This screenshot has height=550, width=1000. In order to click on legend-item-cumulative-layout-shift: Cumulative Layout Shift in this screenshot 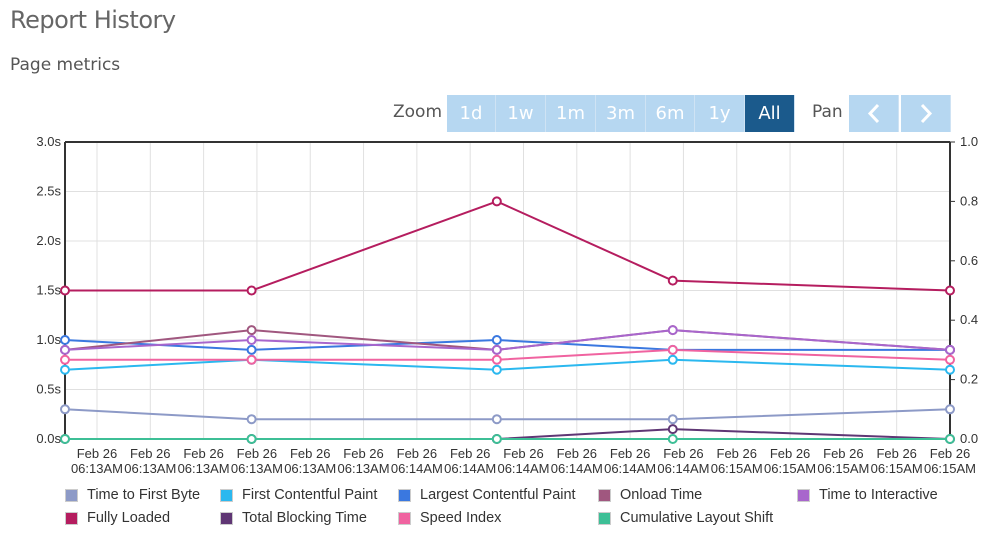, I will do `click(685, 518)`.